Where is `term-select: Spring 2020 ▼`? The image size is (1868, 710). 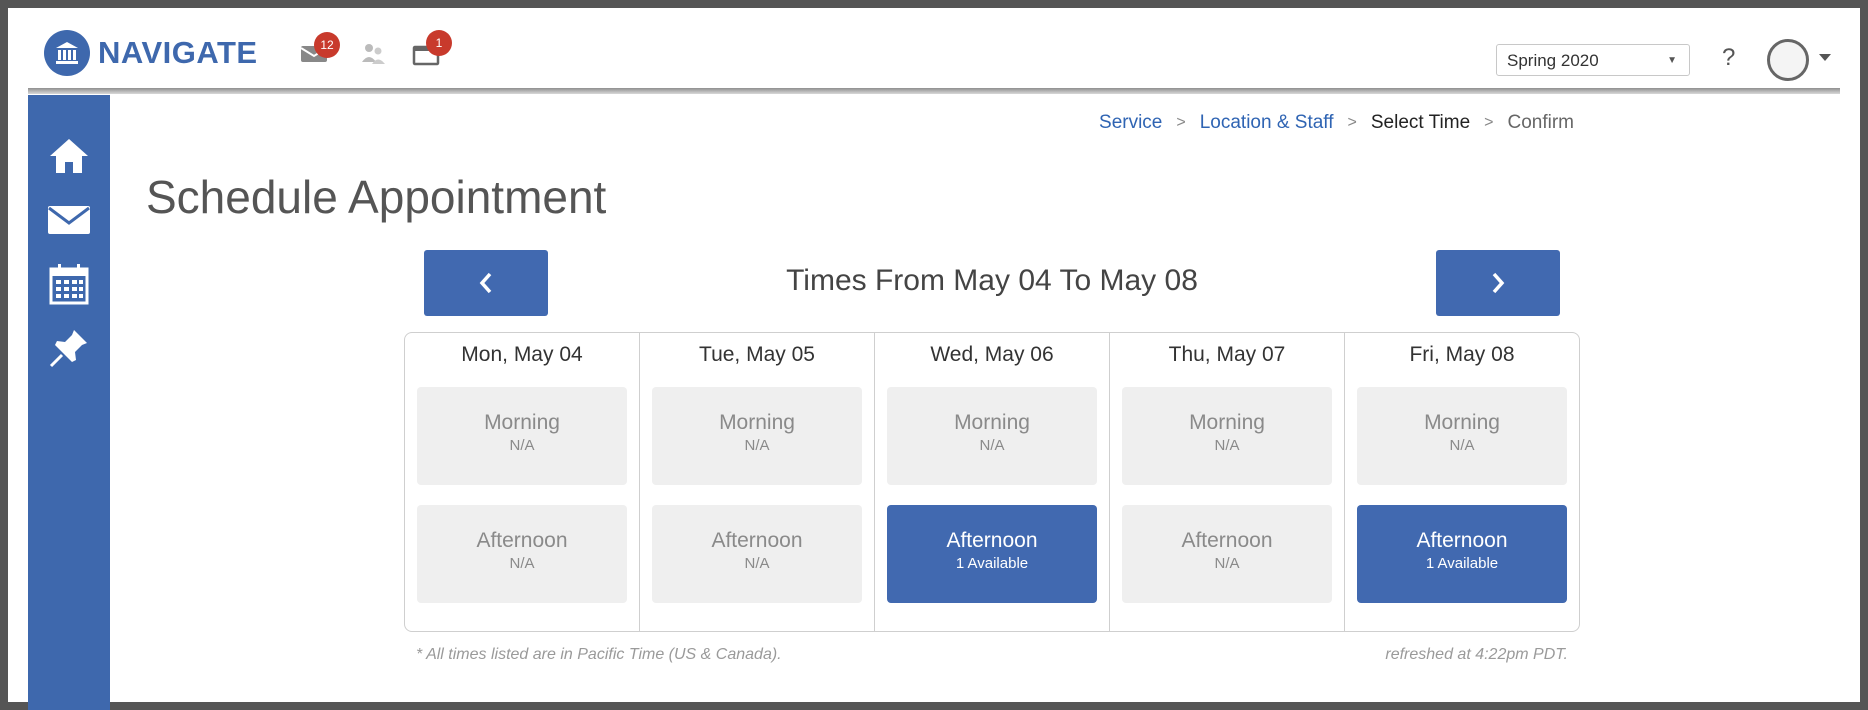
term-select: Spring 2020 ▼ is located at coordinates (1593, 60).